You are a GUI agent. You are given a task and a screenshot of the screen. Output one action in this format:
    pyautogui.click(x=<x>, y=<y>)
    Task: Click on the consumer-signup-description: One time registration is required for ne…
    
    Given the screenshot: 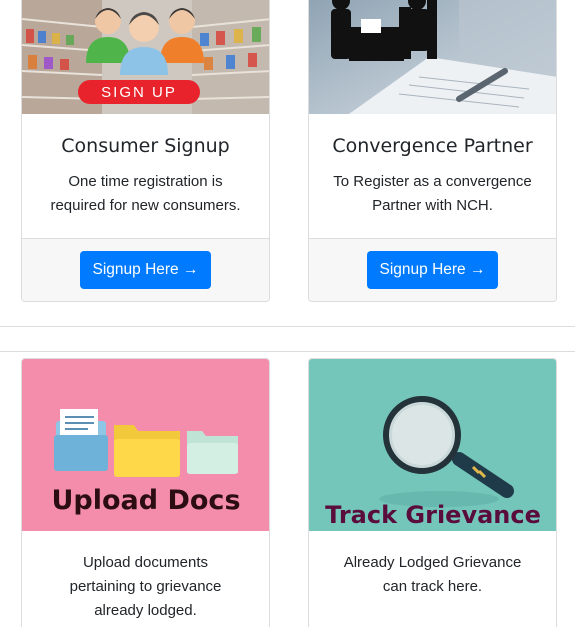 What is the action you would take?
    pyautogui.click(x=145, y=193)
    